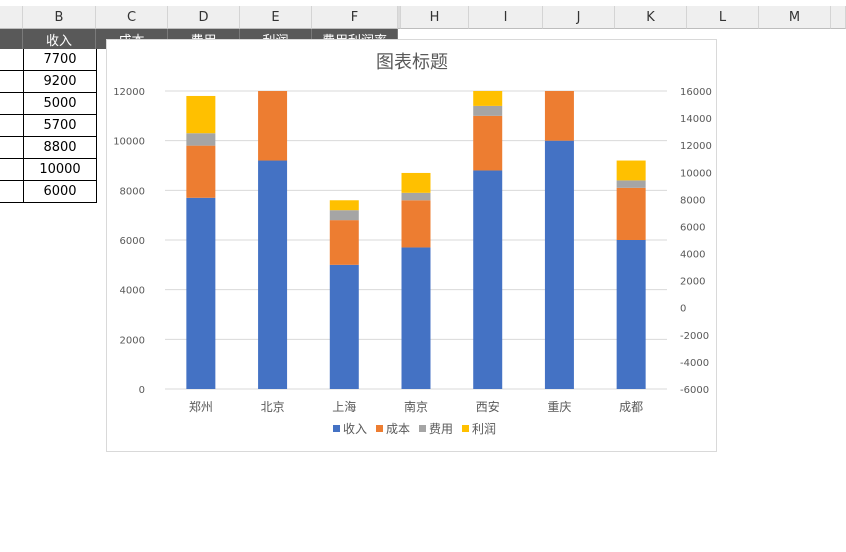  I want to click on income-cell: 9200, so click(60, 82).